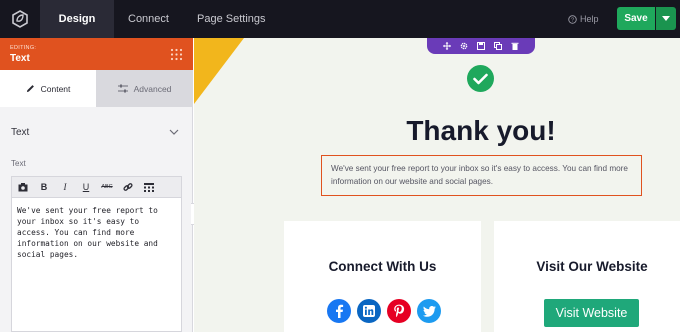 Image resolution: width=680 pixels, height=332 pixels. What do you see at coordinates (382, 276) in the screenshot?
I see `connect-card: Connect With Us` at bounding box center [382, 276].